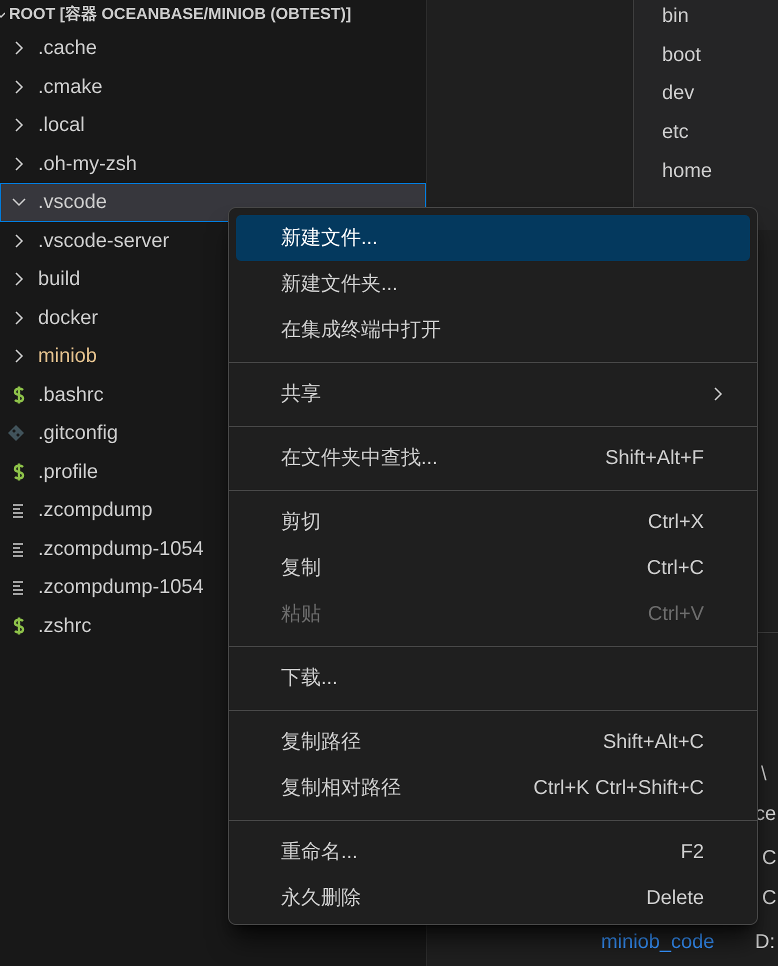 The width and height of the screenshot is (778, 966). Describe the element at coordinates (180, 14) in the screenshot. I see `root-folder-header: ROOT [容器 OCEANBASE/MINIOB (OBTEST)]` at that location.